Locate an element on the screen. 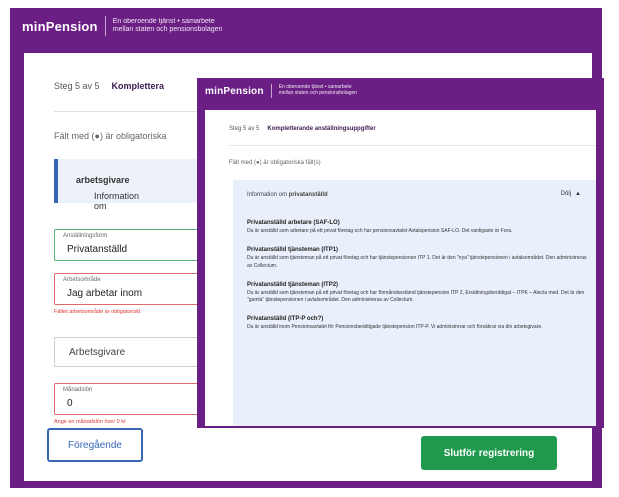 The image size is (619, 497). work-area-value: Jag arbetar inom is located at coordinates (105, 293).